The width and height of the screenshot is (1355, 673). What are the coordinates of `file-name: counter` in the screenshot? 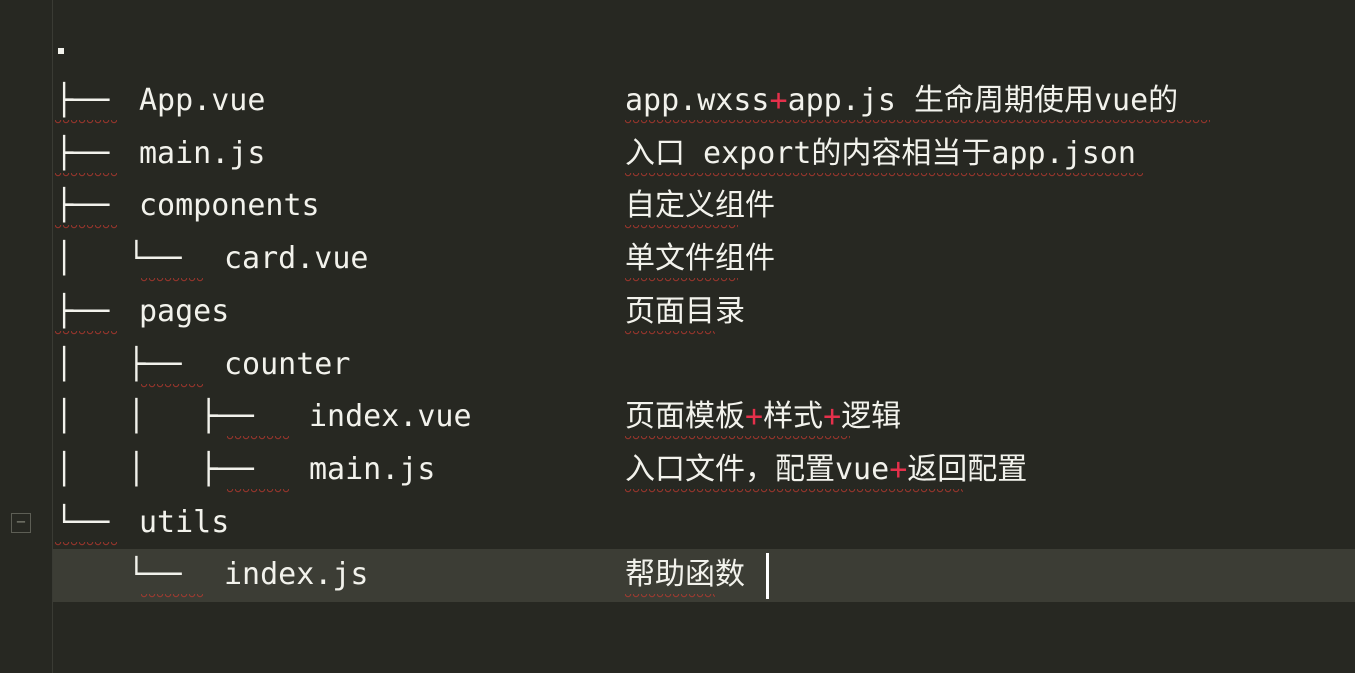 It's located at (287, 364).